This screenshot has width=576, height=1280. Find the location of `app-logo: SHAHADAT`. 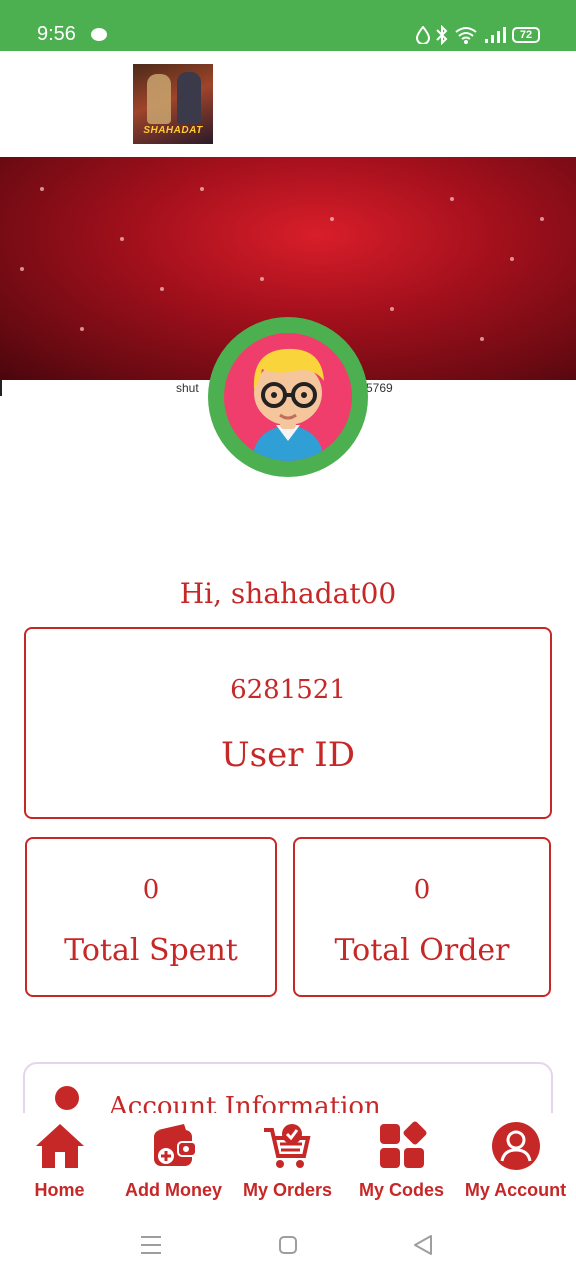

app-logo: SHAHADAT is located at coordinates (173, 104).